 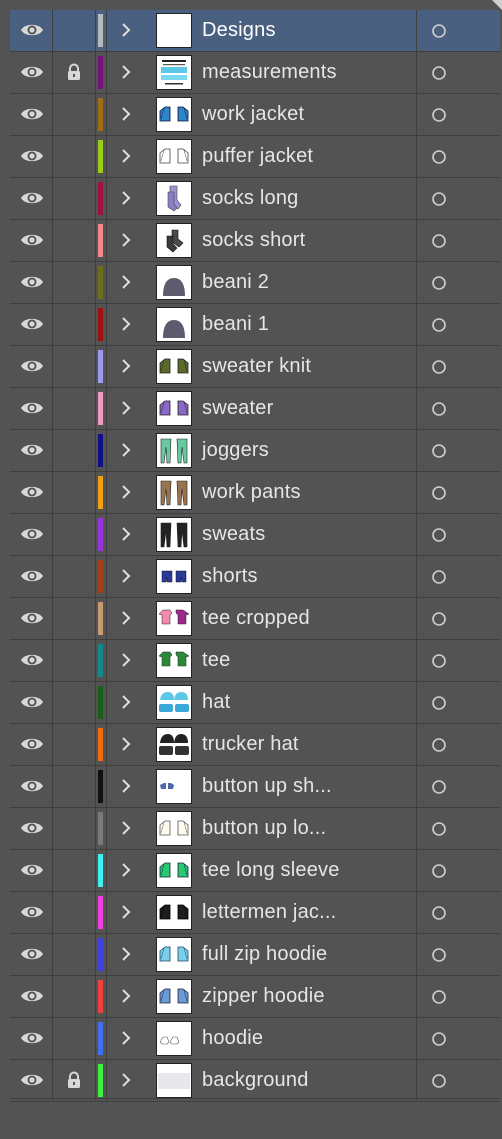 I want to click on layer-name: work pants, so click(x=251, y=492).